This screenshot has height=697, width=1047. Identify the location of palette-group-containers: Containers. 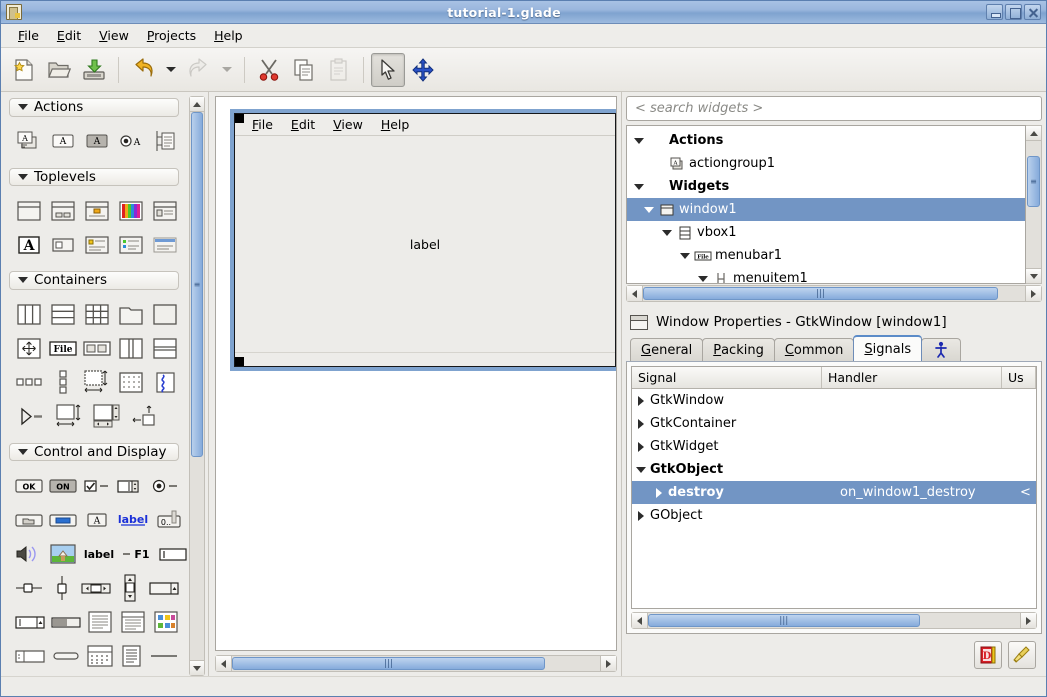
(94, 280).